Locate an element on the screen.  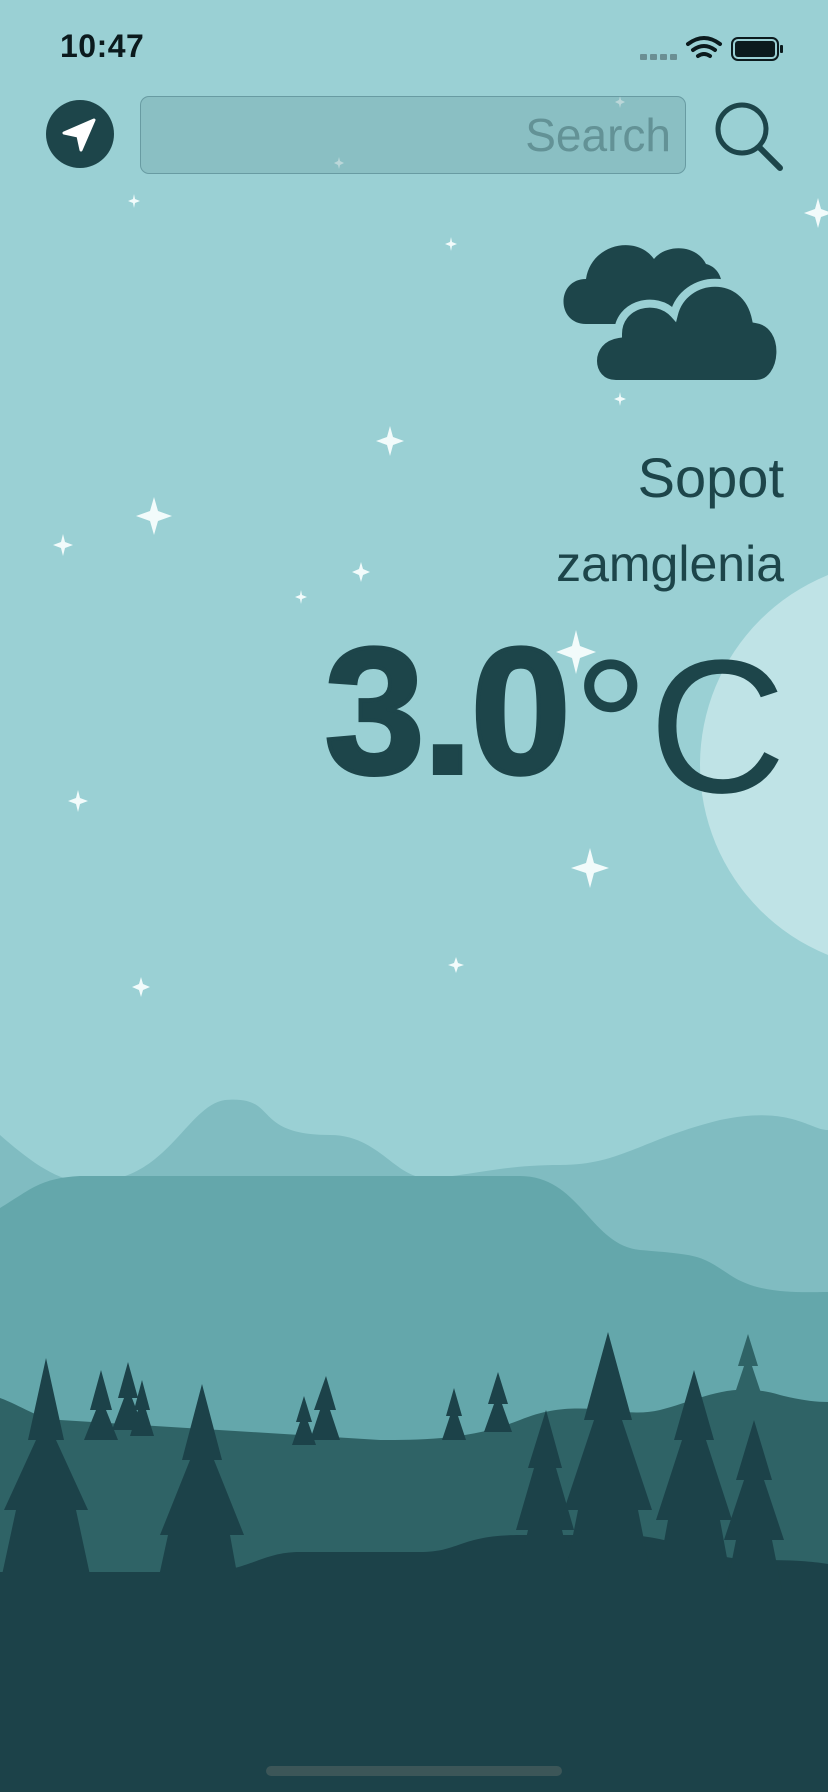
search-input is located at coordinates (413, 135).